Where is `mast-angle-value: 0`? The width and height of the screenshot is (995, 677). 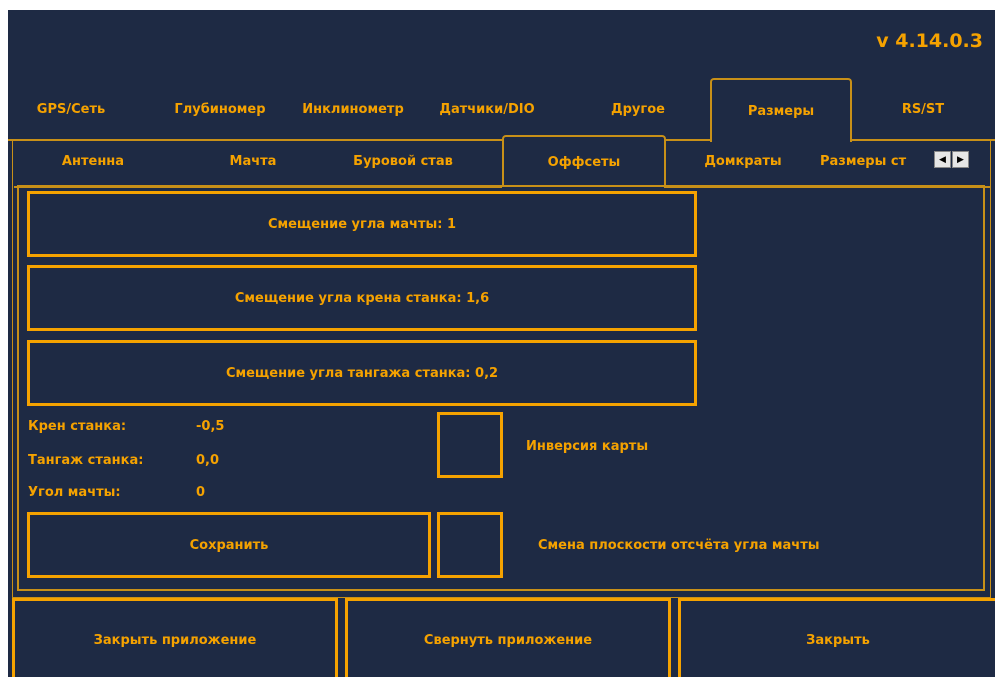 mast-angle-value: 0 is located at coordinates (201, 492).